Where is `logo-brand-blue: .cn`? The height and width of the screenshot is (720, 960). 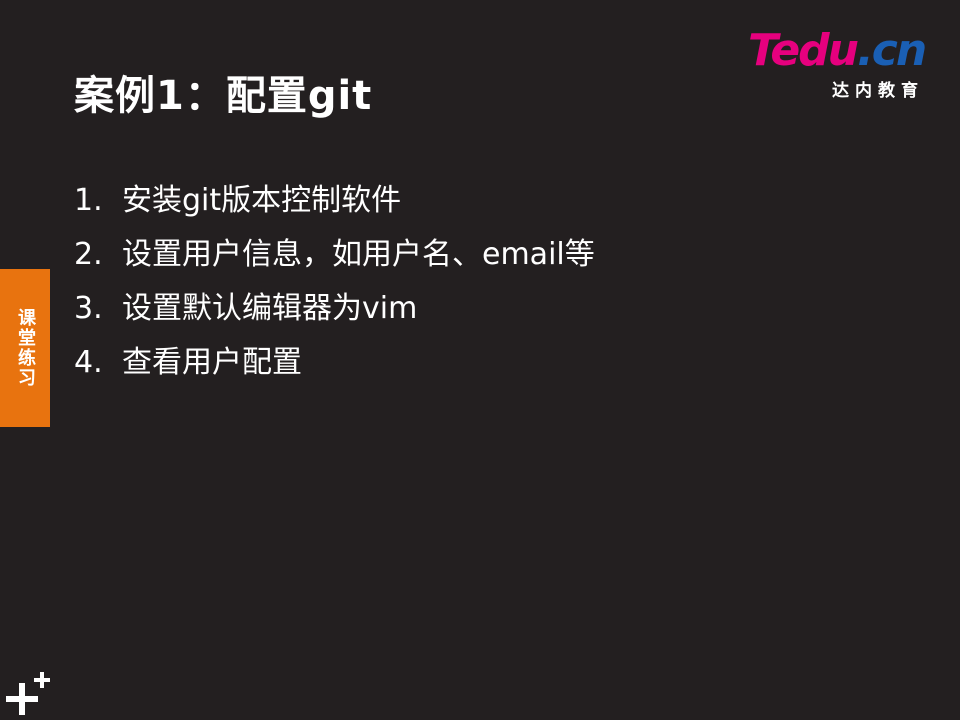 logo-brand-blue: .cn is located at coordinates (892, 50).